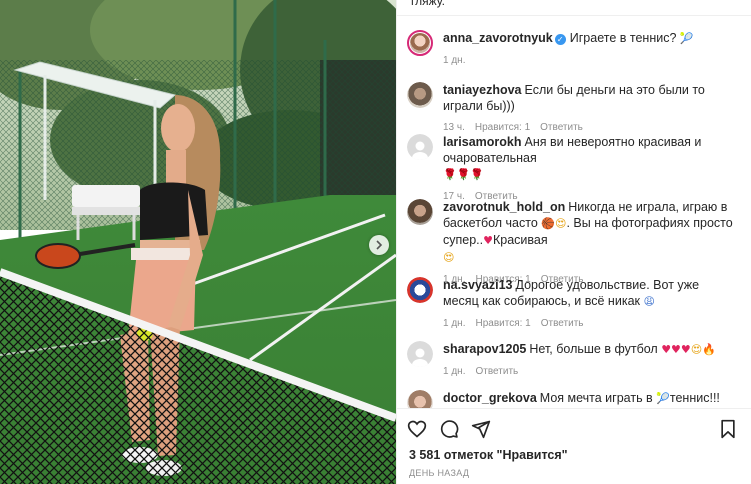 Image resolution: width=751 pixels, height=484 pixels. Describe the element at coordinates (676, 349) in the screenshot. I see `red-hearts-emoji-icon: ♥♥♥` at that location.